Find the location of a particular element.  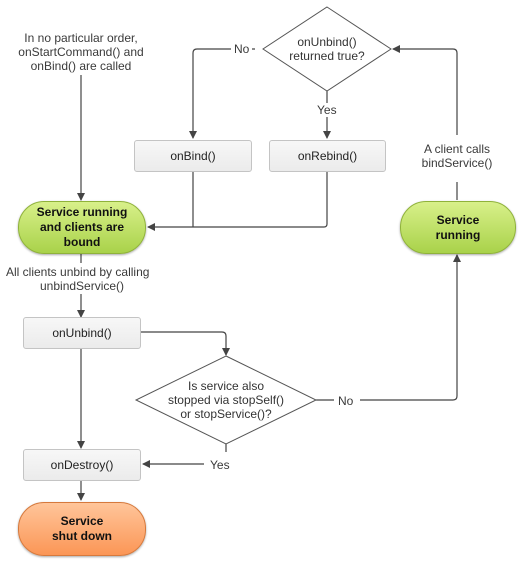

state-text-line: running is located at coordinates (458, 234).